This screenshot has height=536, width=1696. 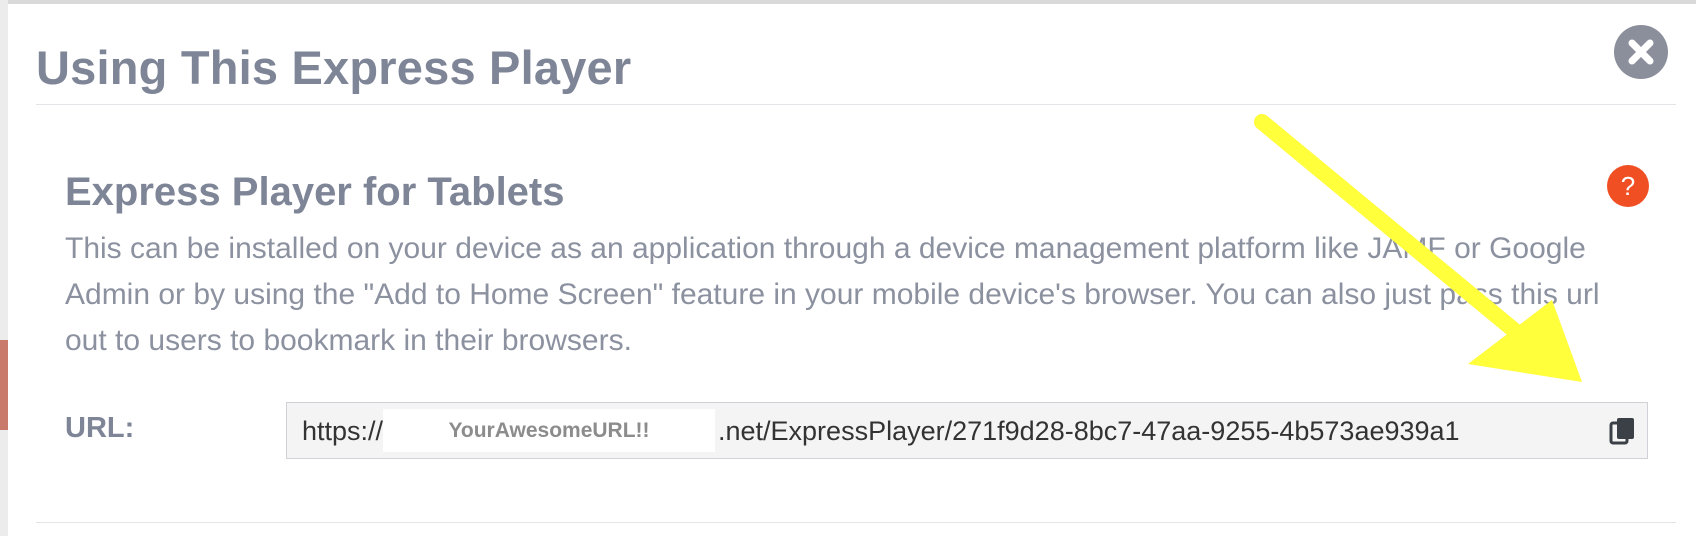 I want to click on close-button, so click(x=1641, y=52).